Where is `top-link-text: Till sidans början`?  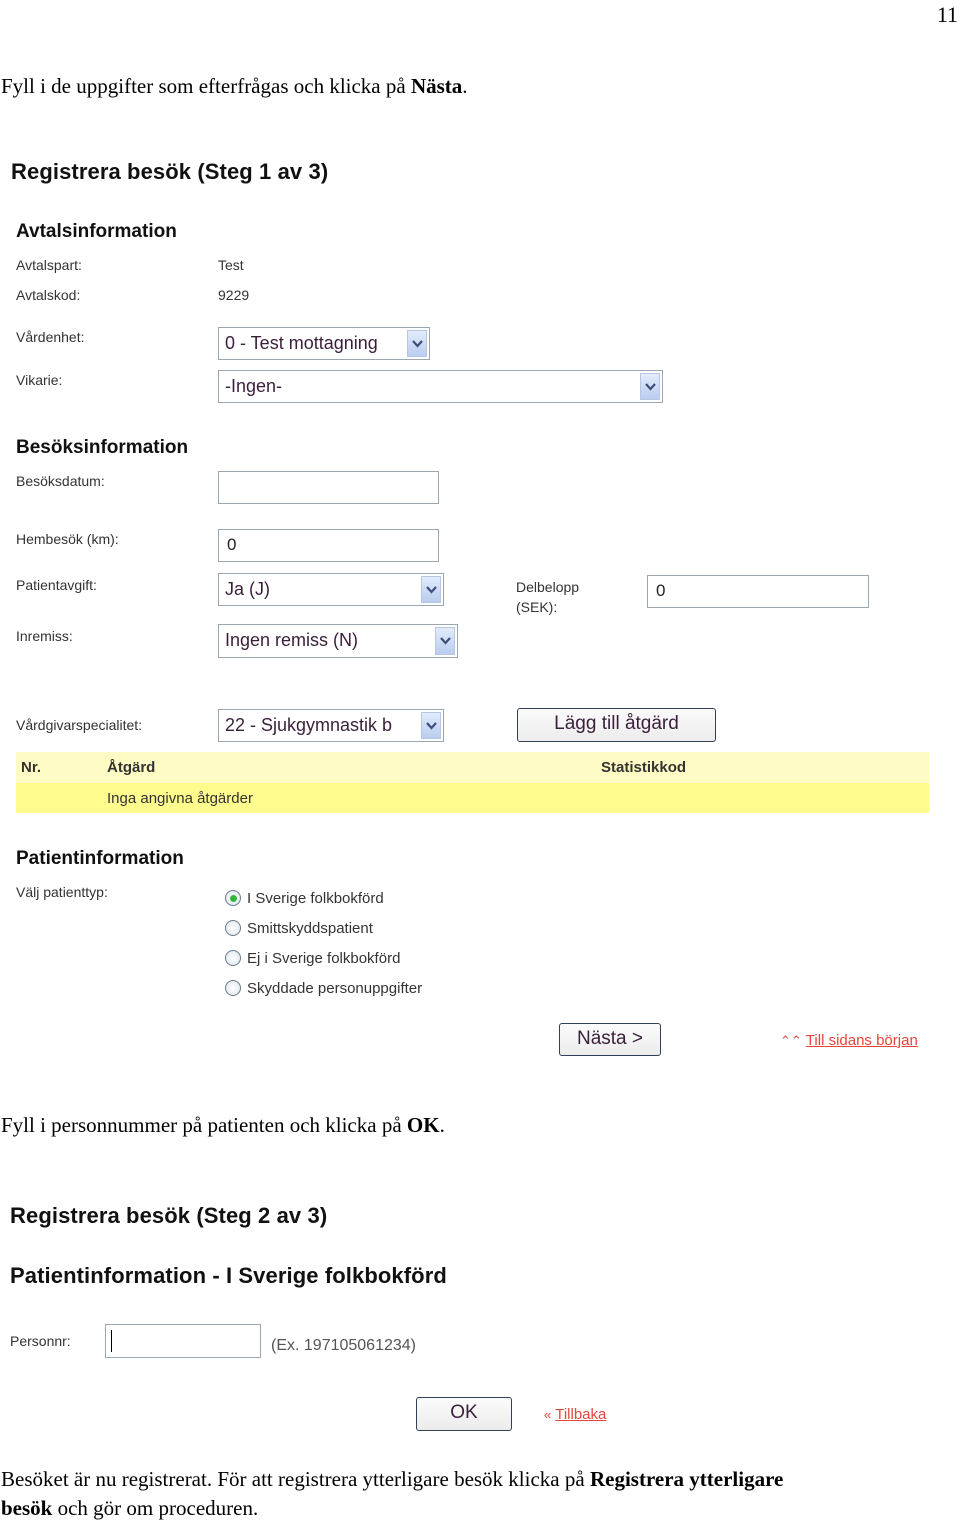
top-link-text: Till sidans början is located at coordinates (862, 1040).